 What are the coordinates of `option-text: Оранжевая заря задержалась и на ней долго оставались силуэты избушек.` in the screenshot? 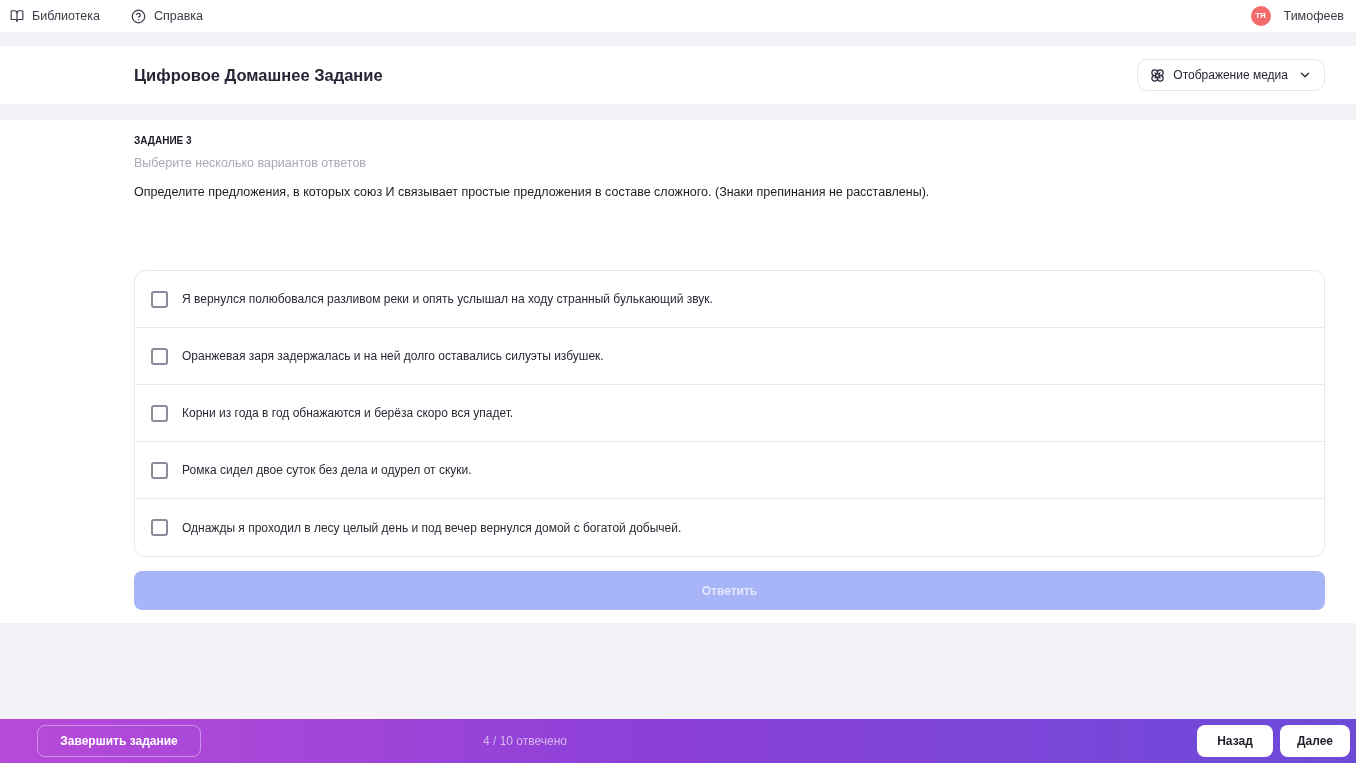 It's located at (393, 356).